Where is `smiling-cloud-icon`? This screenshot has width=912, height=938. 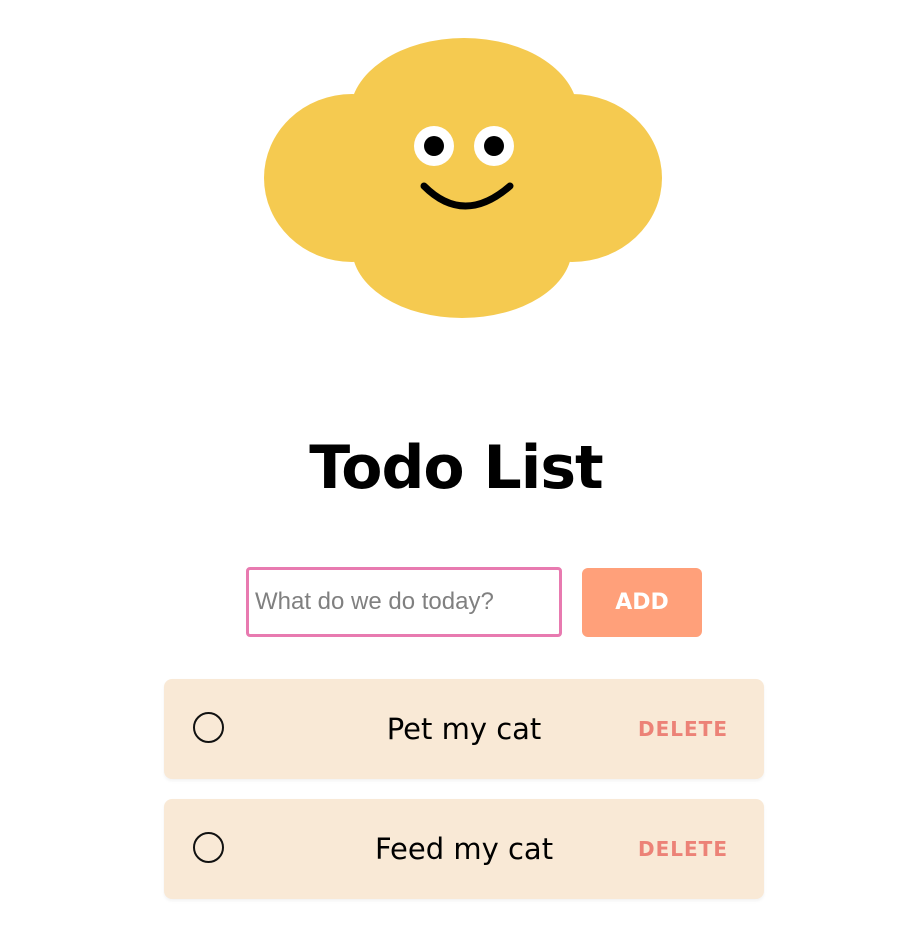
smiling-cloud-icon is located at coordinates (463, 178).